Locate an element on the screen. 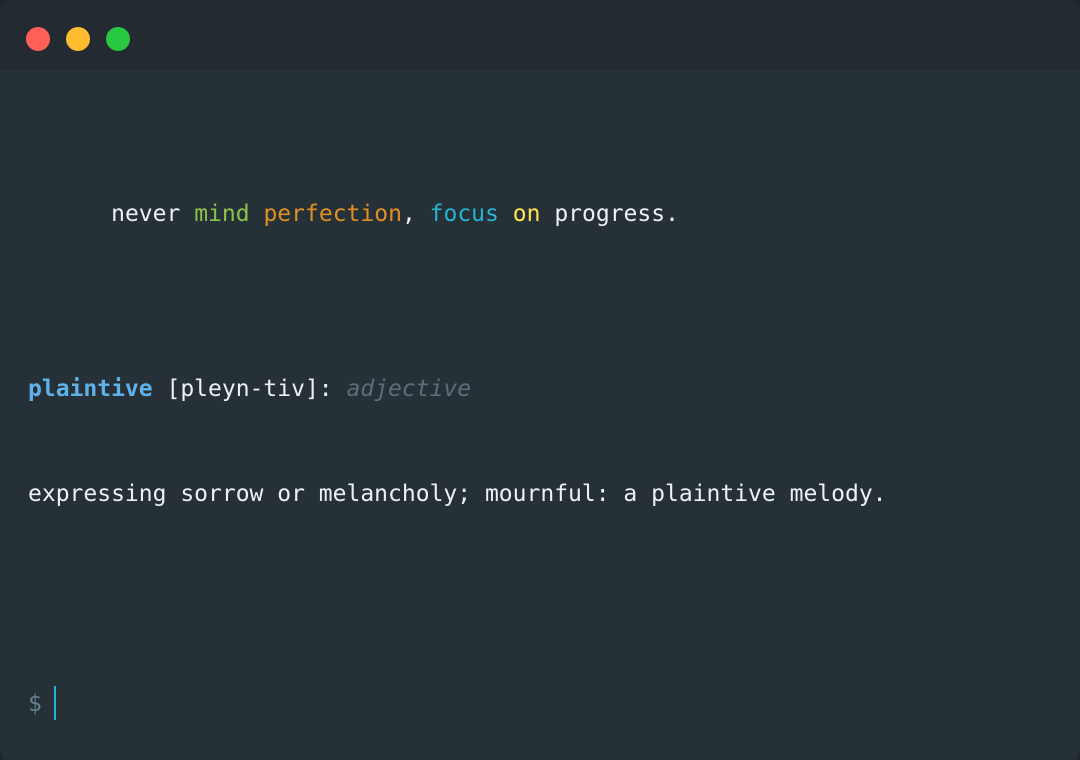 This screenshot has height=760, width=1080. definition-header: plaintive [pleyn-tiv]: adjective is located at coordinates (544, 389).